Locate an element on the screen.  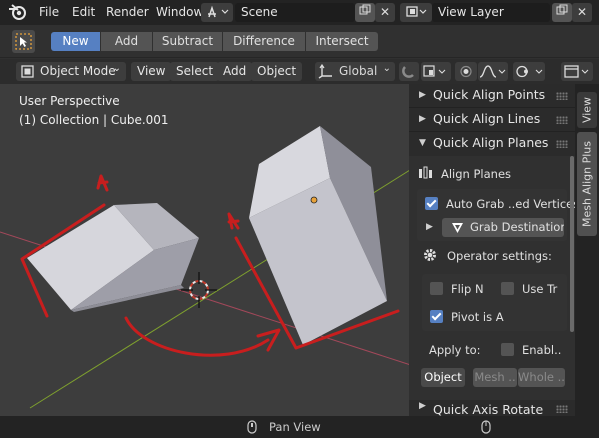
pivot-is-a-label: Pivot is A is located at coordinates (477, 317).